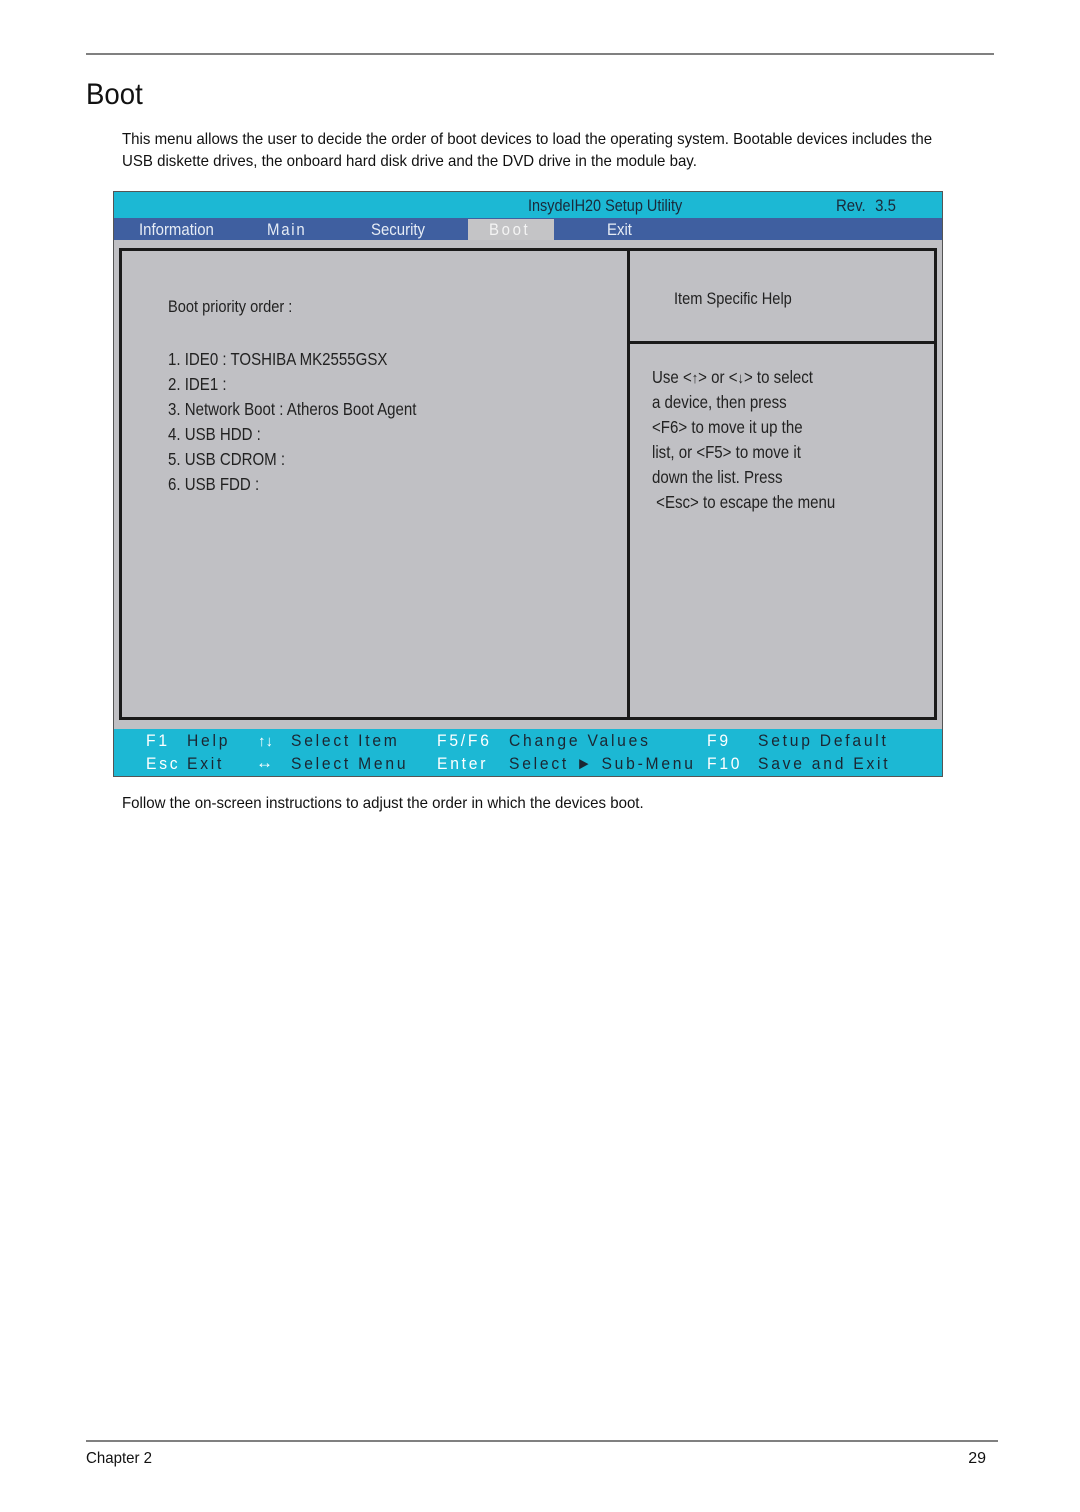 This screenshot has height=1512, width=1080. I want to click on footer-page-number: 29, so click(977, 1458).